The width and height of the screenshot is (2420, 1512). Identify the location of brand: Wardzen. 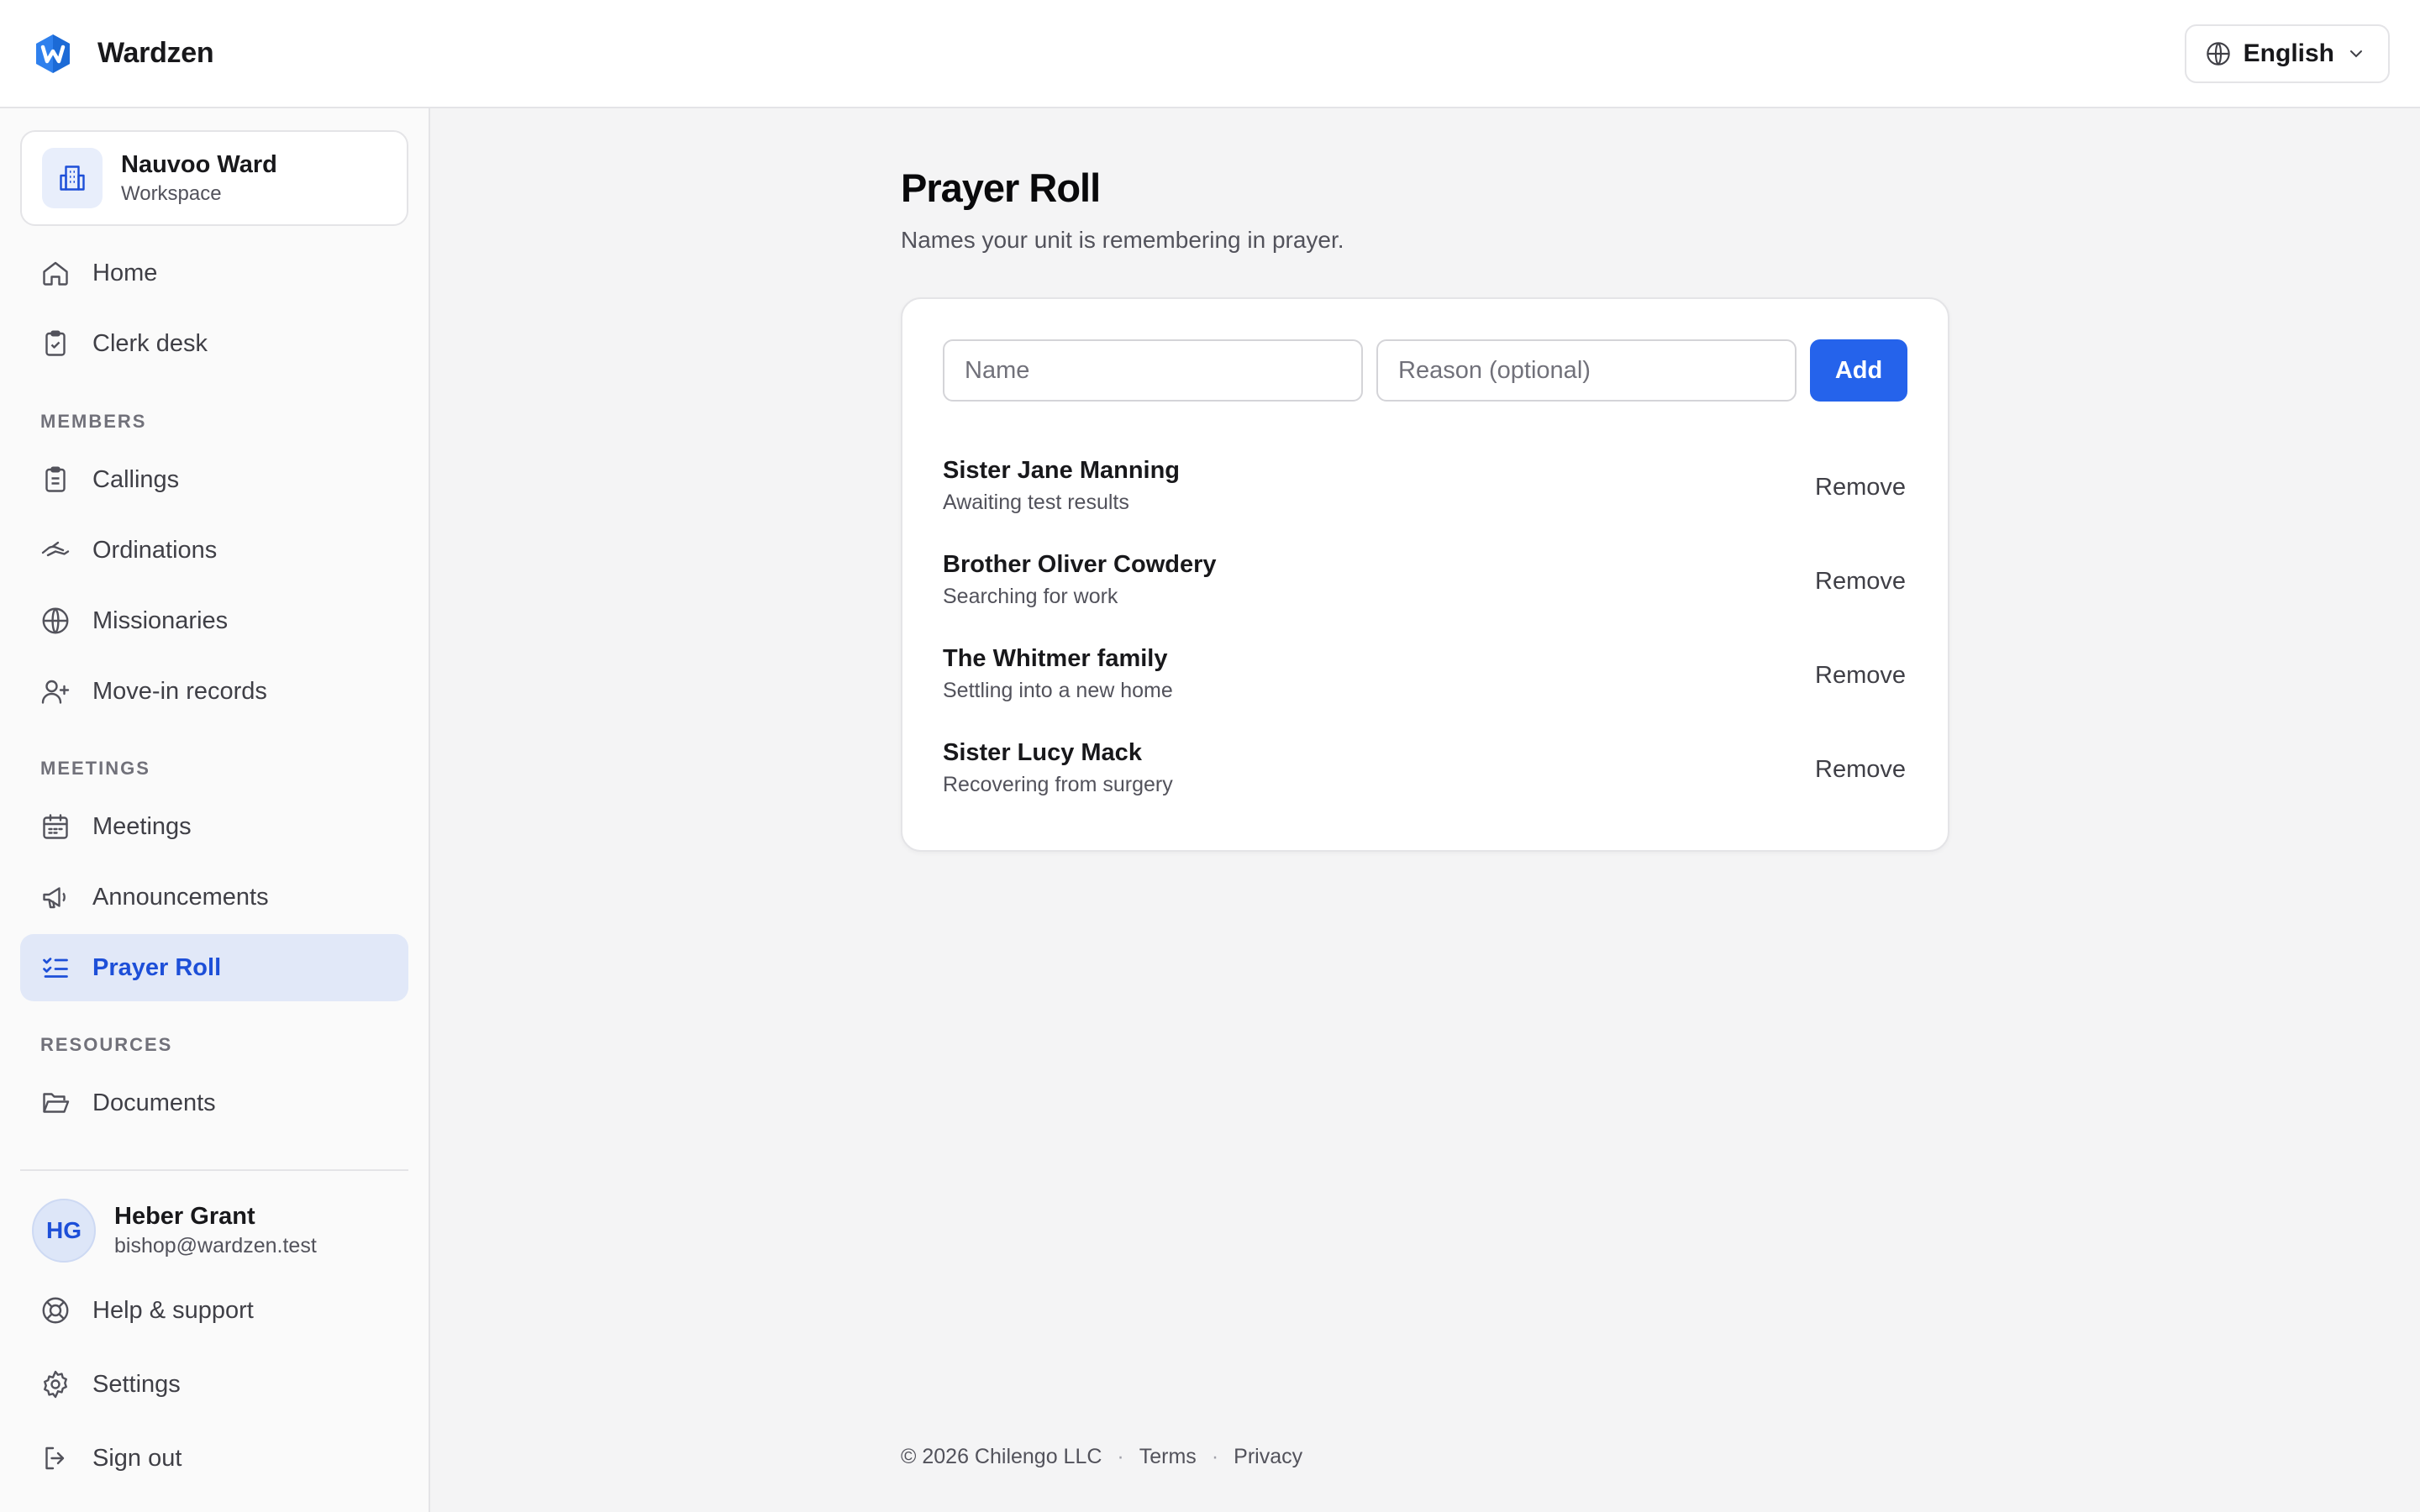
(123, 54).